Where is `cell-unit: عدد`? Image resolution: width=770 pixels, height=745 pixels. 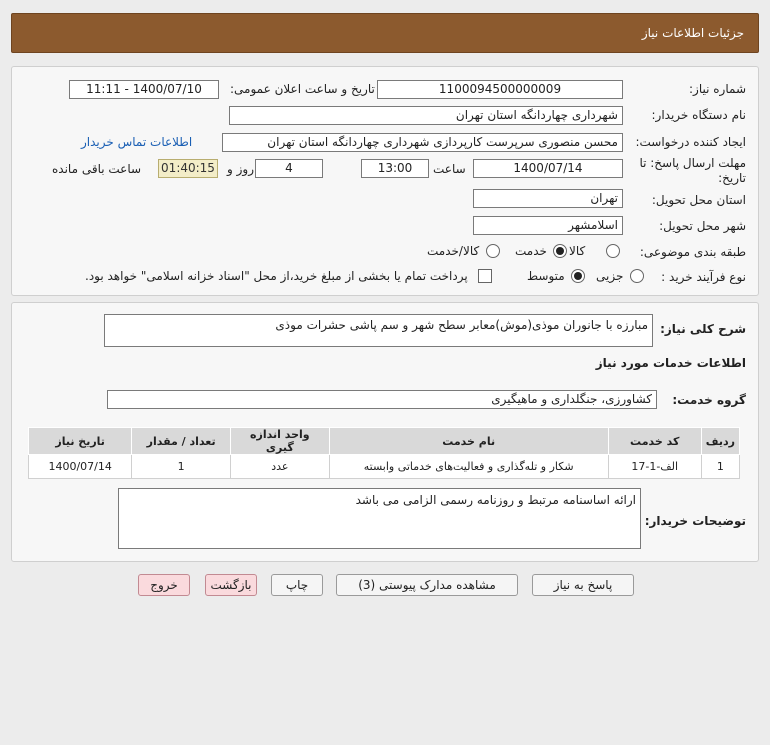 cell-unit: عدد is located at coordinates (280, 466).